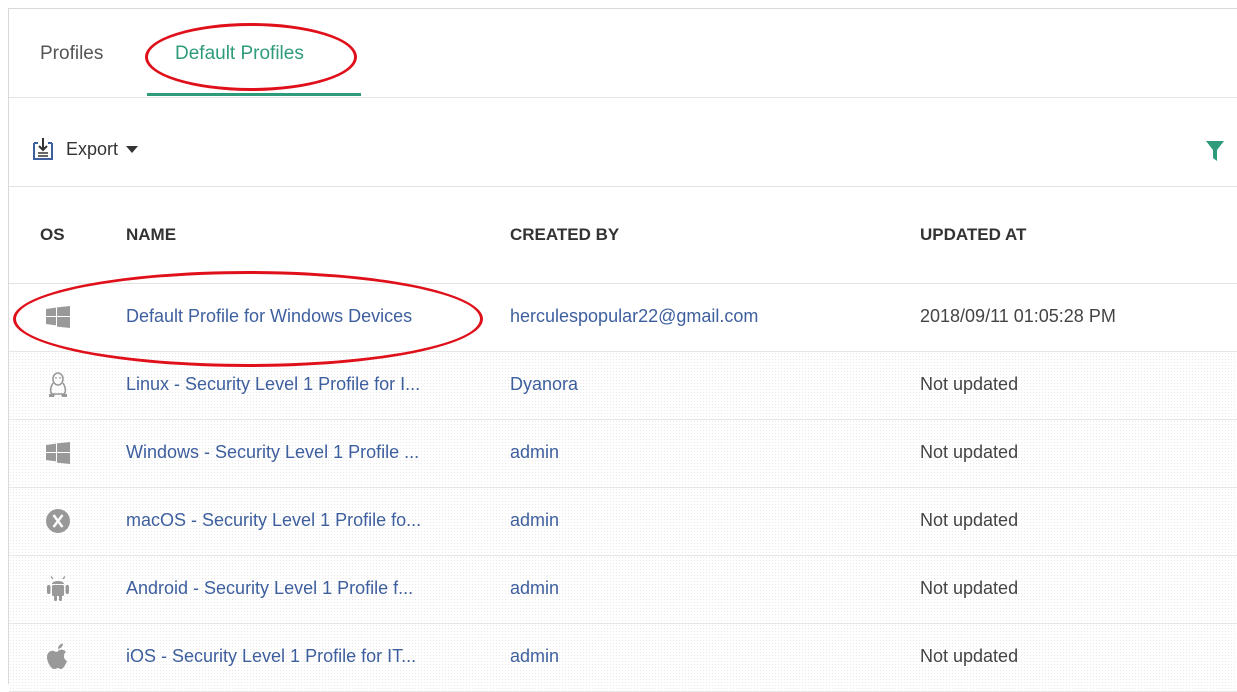  I want to click on android-icon, so click(58, 589).